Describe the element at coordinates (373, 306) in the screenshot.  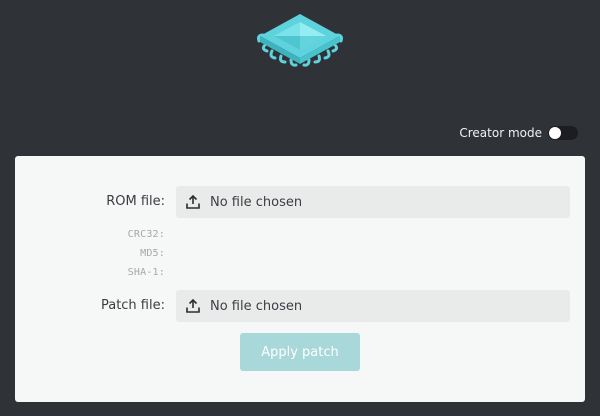
I see `patch-file-input: No file chosen` at that location.